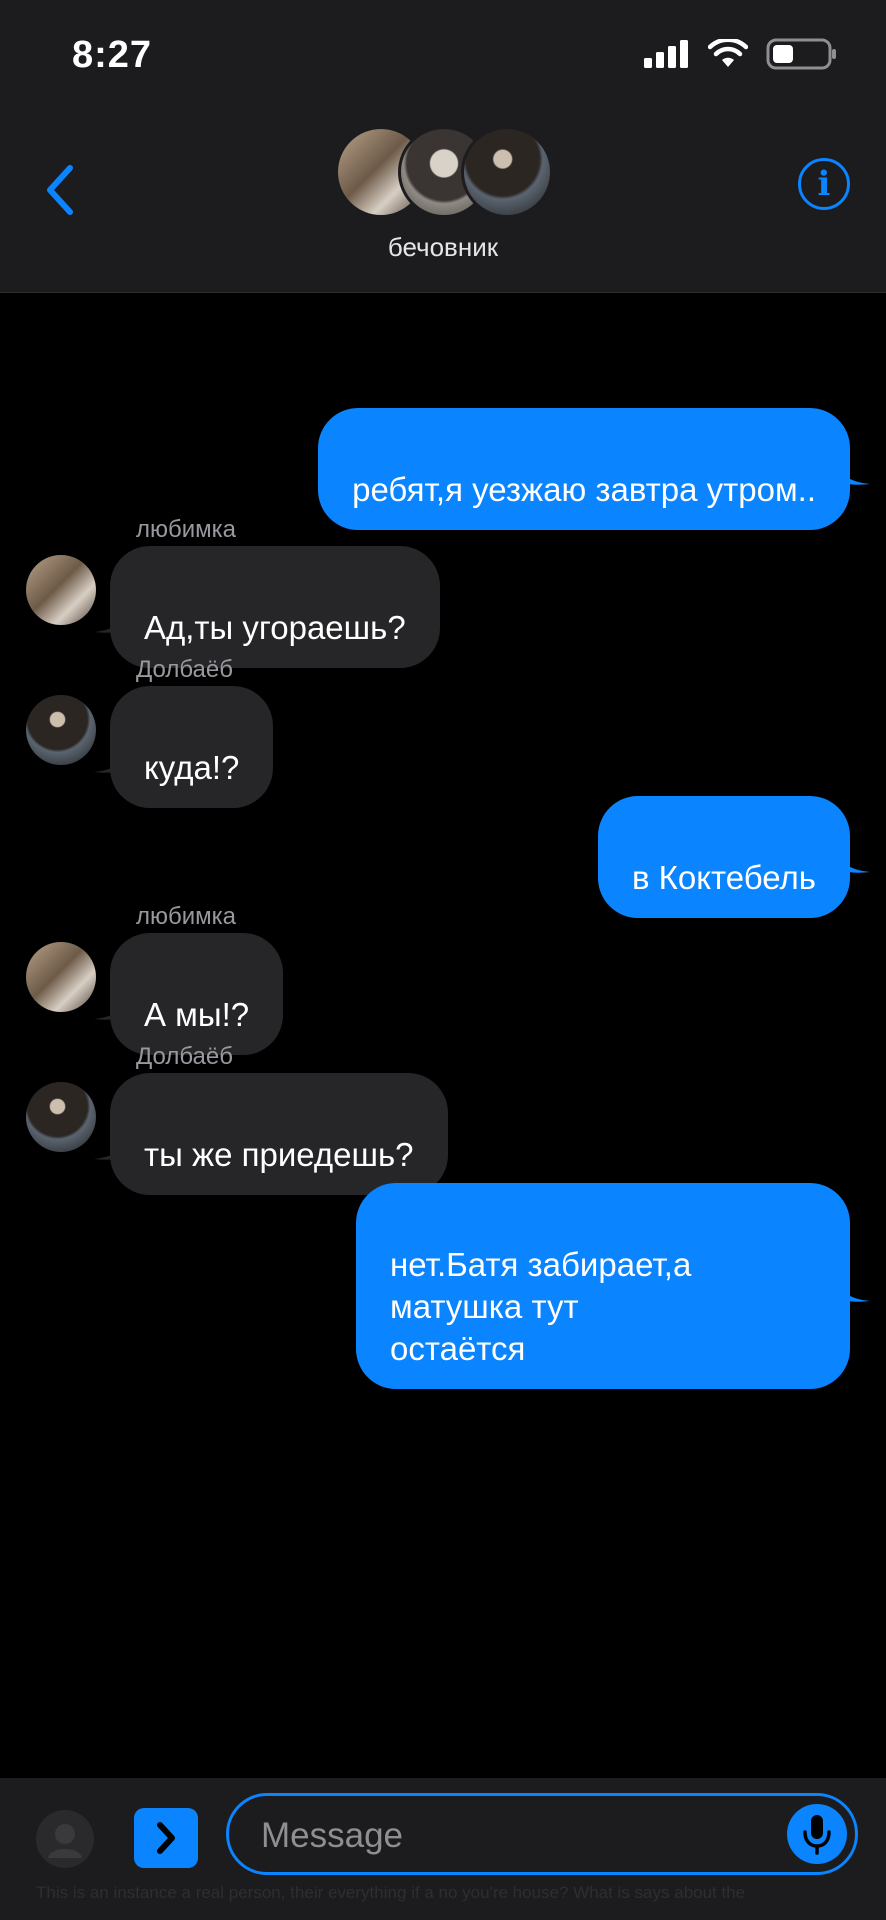 The height and width of the screenshot is (1920, 886). Describe the element at coordinates (192, 747) in the screenshot. I see `incoming-message: куда!?` at that location.